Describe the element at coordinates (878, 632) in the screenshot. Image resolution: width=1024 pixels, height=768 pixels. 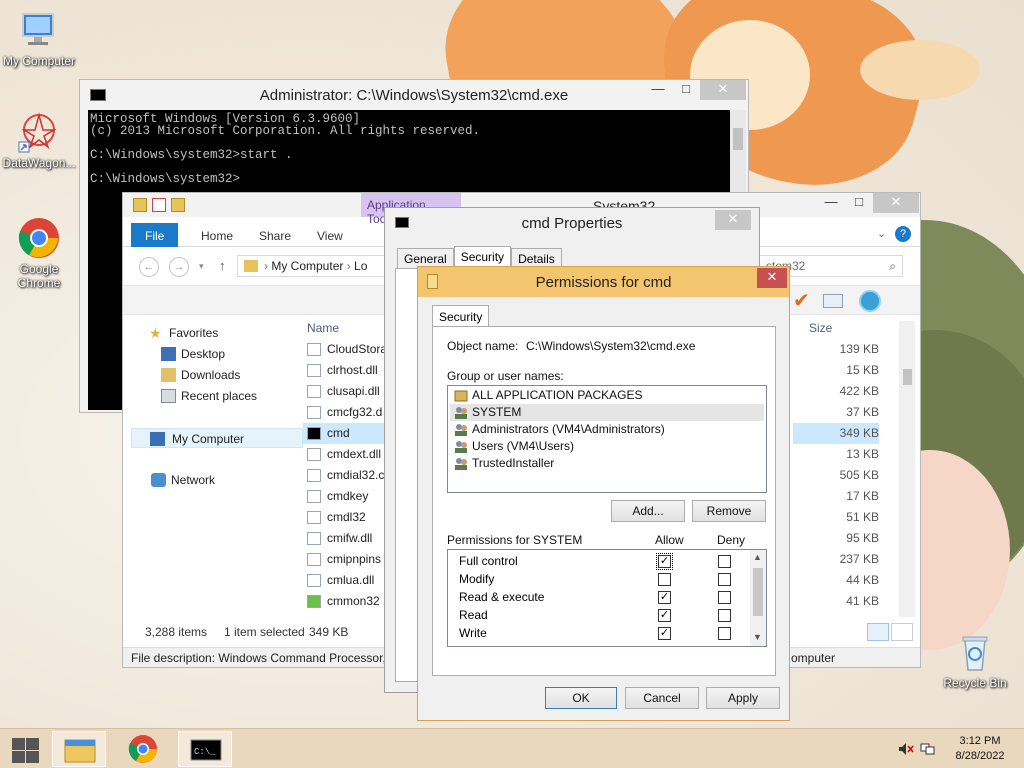
I see `details-view-button` at that location.